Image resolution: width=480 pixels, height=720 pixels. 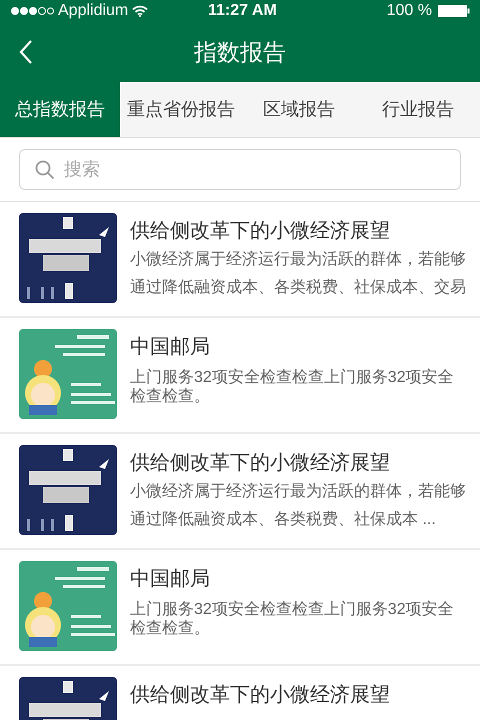 What do you see at coordinates (60, 109) in the screenshot?
I see `tab: 总指数报告` at bounding box center [60, 109].